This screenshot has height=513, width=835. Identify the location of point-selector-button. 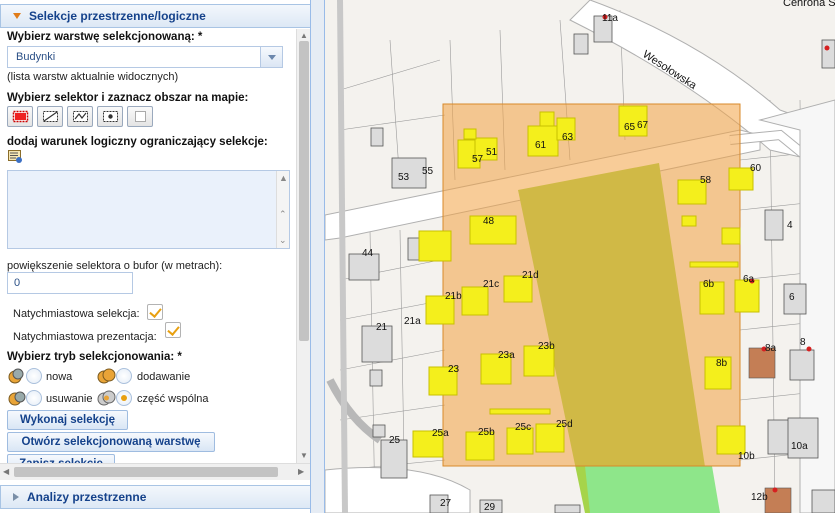
(110, 116).